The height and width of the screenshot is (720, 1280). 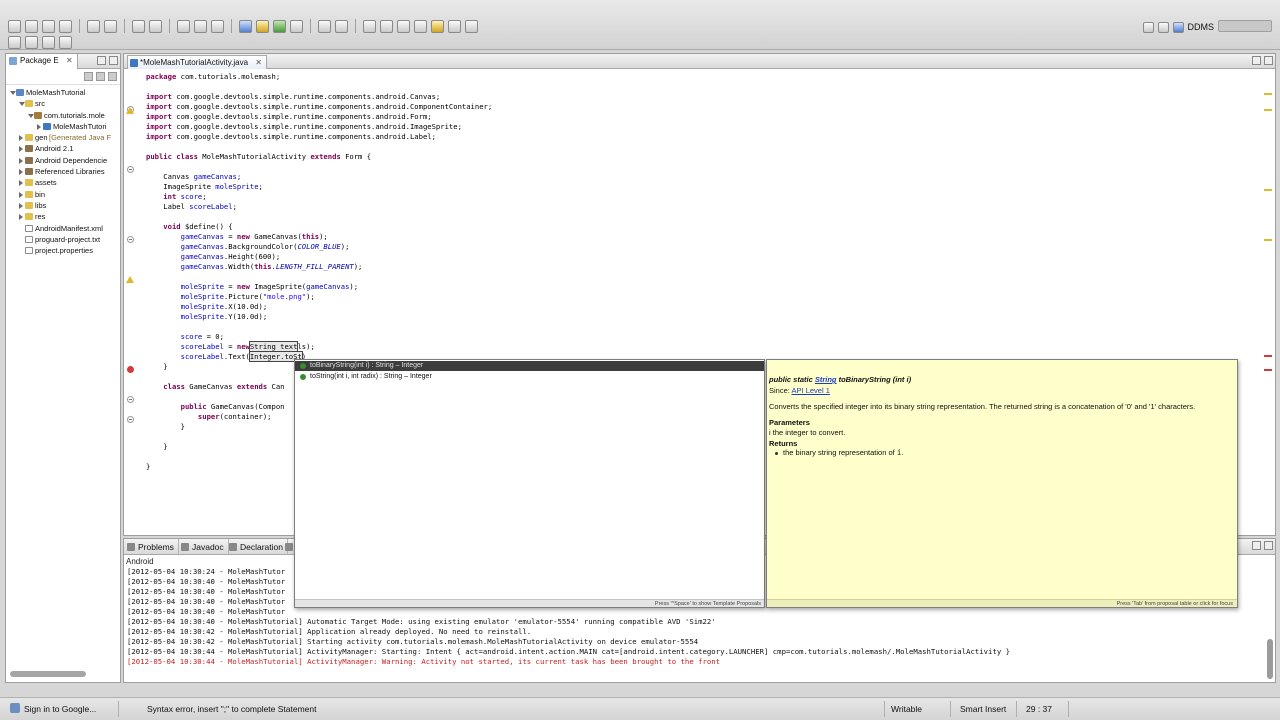 I want to click on new-file-icon, so click(x=14, y=26).